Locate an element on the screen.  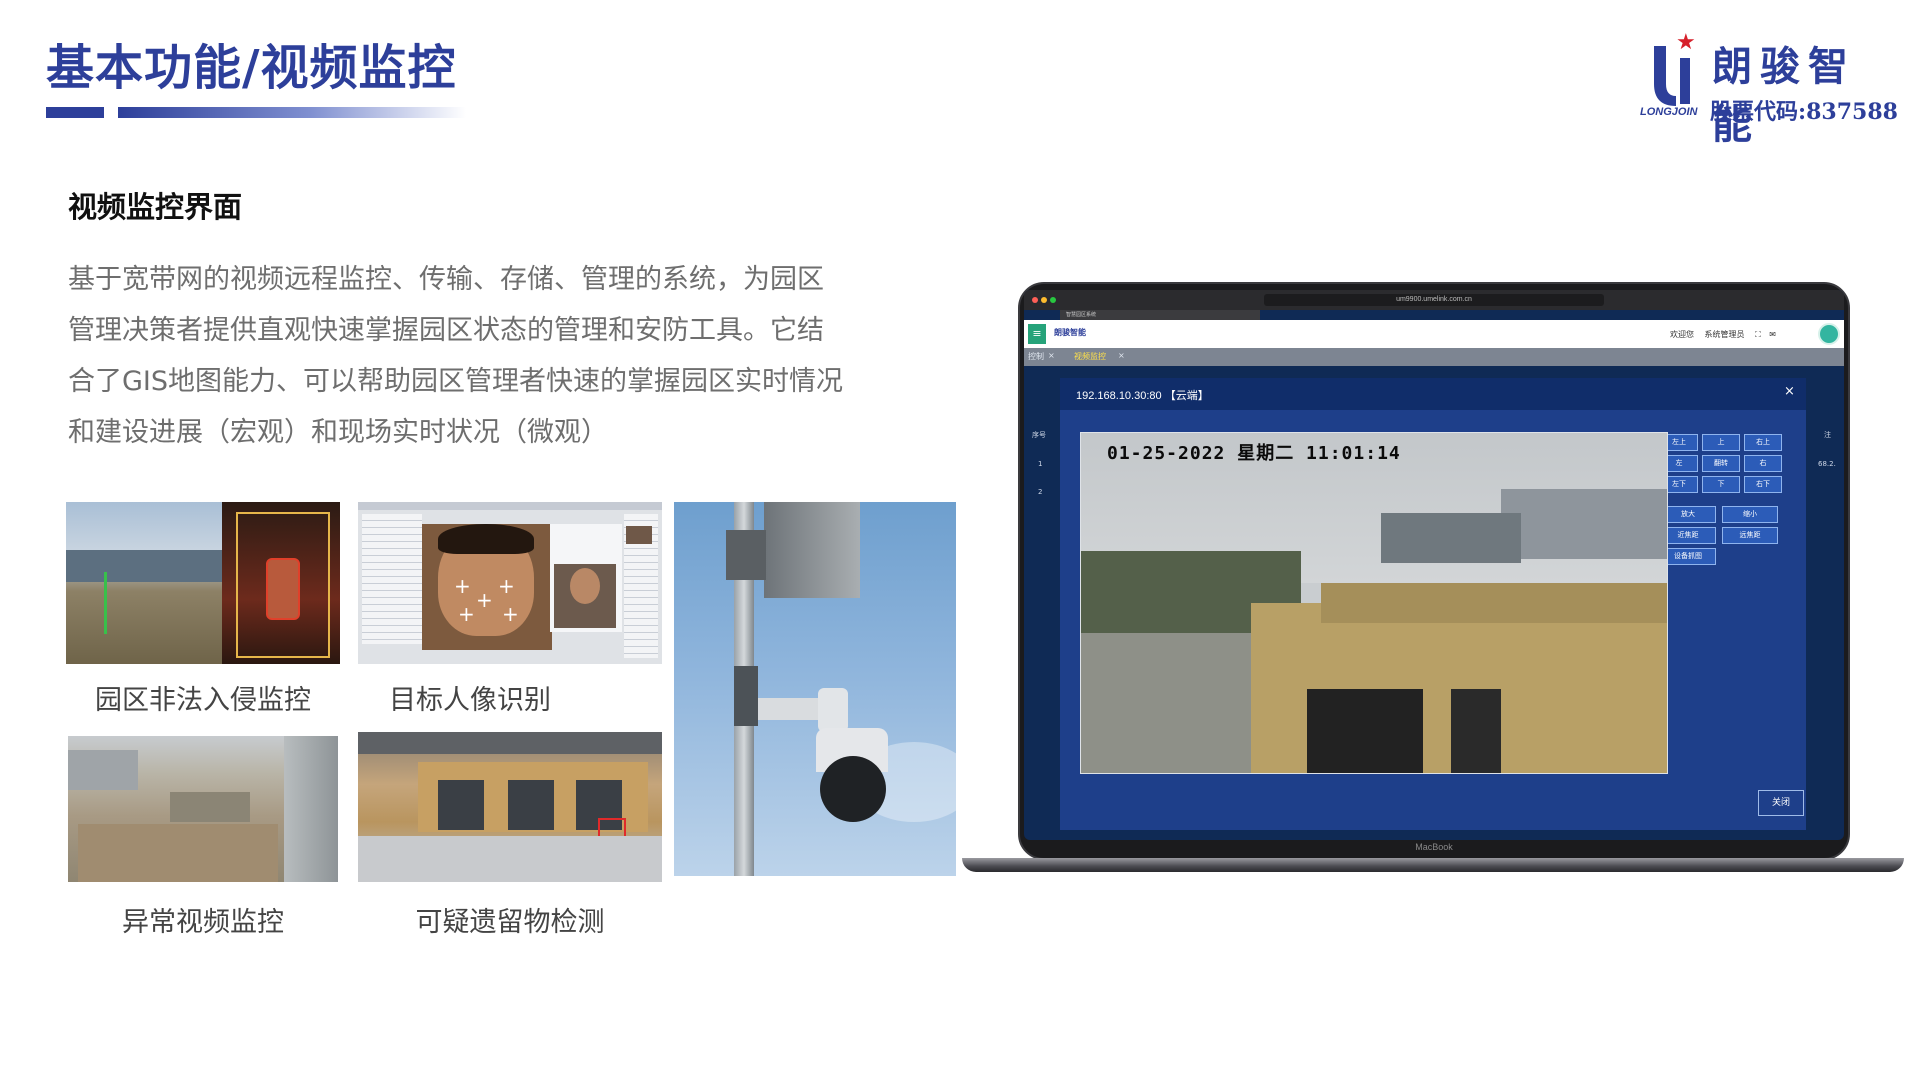
table-header-note: 注 is located at coordinates (1827, 435).